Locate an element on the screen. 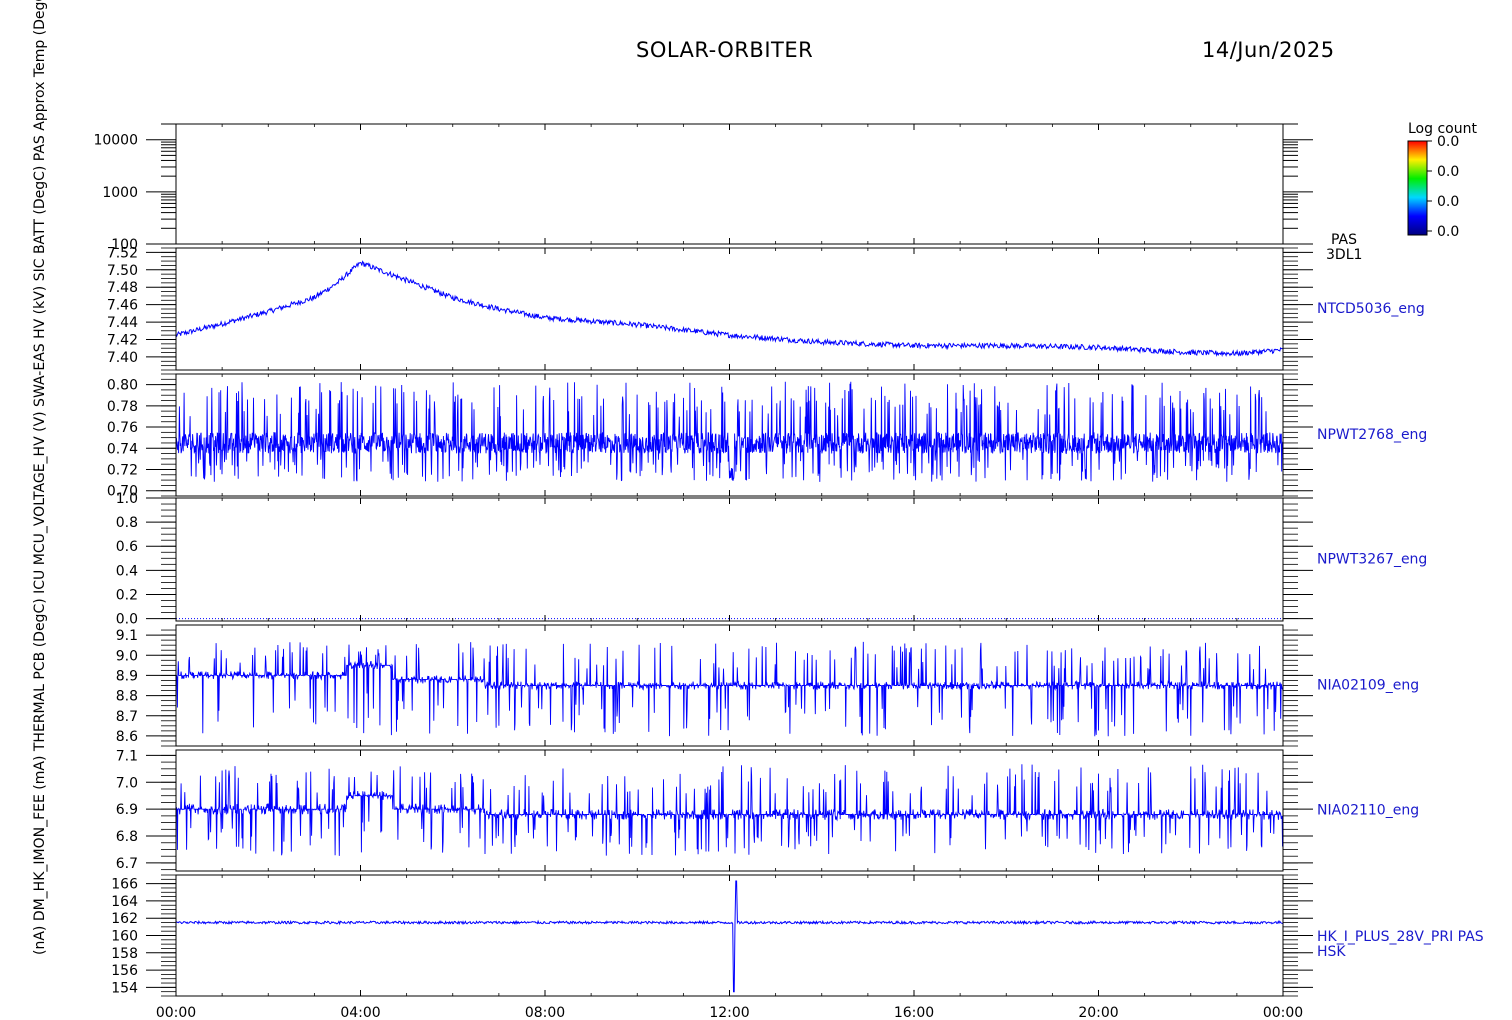 Image resolution: width=1512 pixels, height=1020 pixels. x-tick-label: 20:00 is located at coordinates (1098, 1012).